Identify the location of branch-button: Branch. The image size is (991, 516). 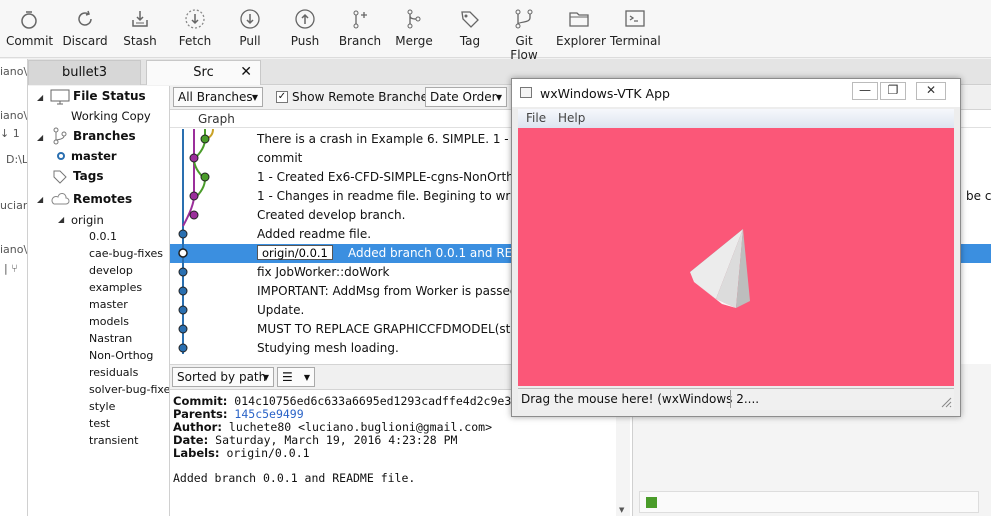
(360, 27).